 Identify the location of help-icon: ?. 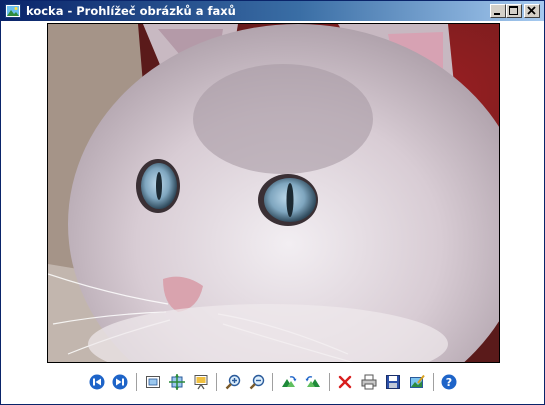
(449, 382).